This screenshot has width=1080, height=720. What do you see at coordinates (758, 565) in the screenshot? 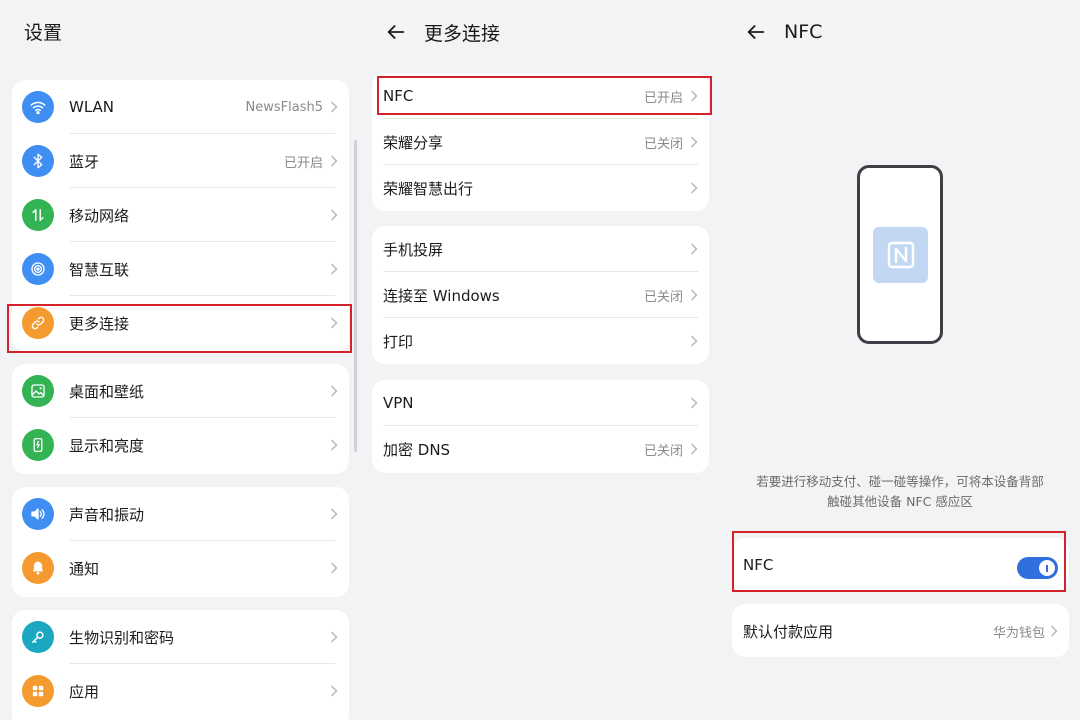
I see `nfc-toggle-label: NFC` at bounding box center [758, 565].